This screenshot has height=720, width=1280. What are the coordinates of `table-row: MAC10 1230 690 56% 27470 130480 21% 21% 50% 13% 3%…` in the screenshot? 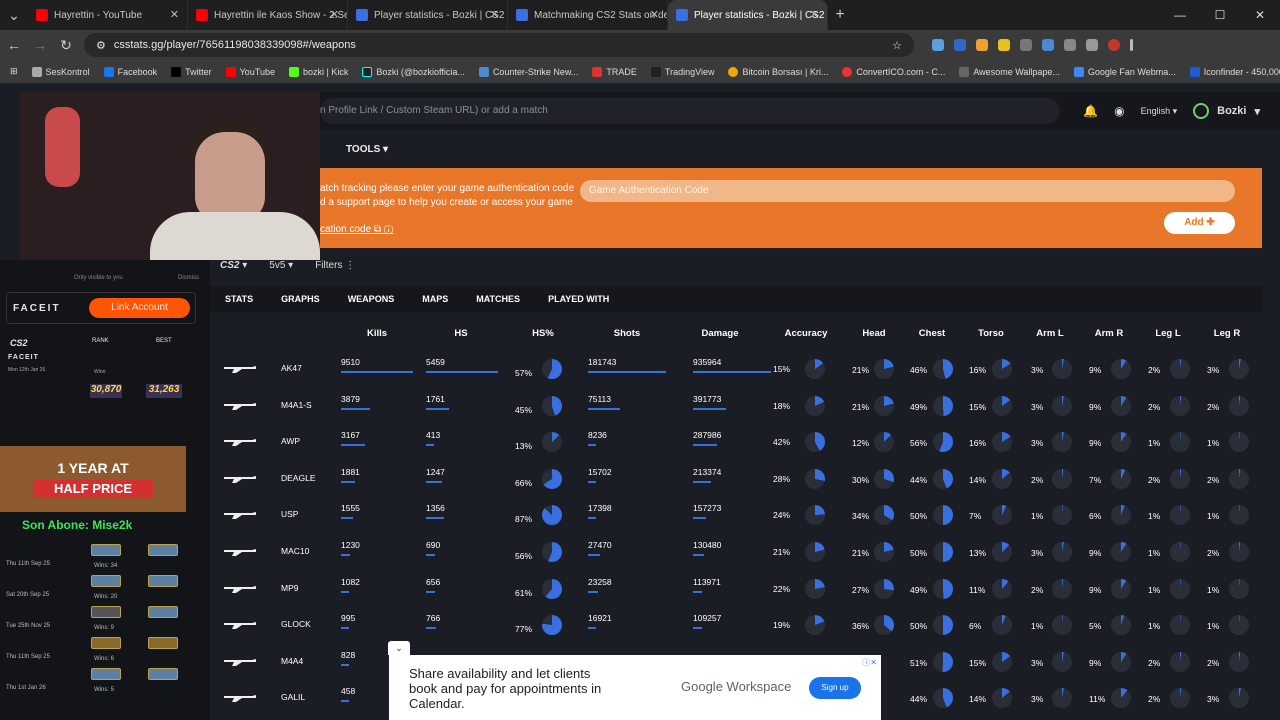 It's located at (736, 554).